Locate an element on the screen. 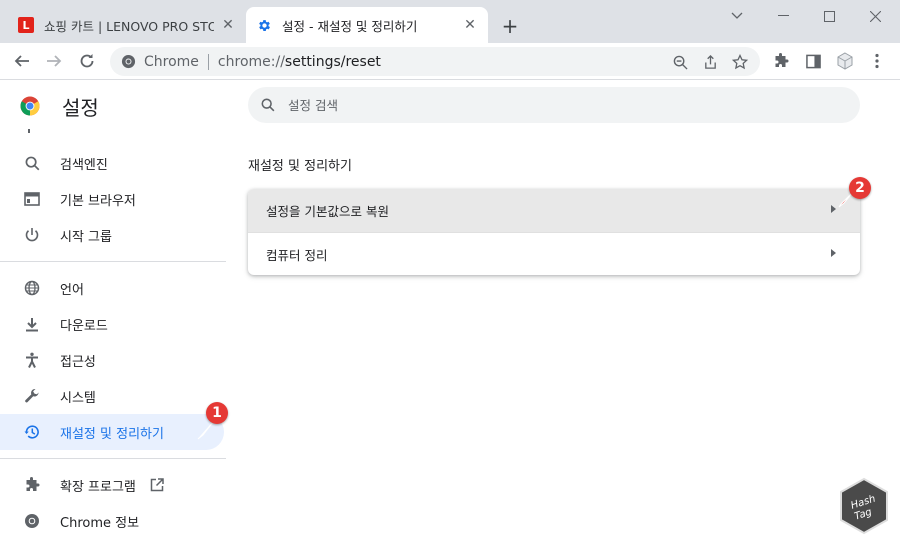 The height and width of the screenshot is (545, 900). sidebar-item-clipped is located at coordinates (113, 137).